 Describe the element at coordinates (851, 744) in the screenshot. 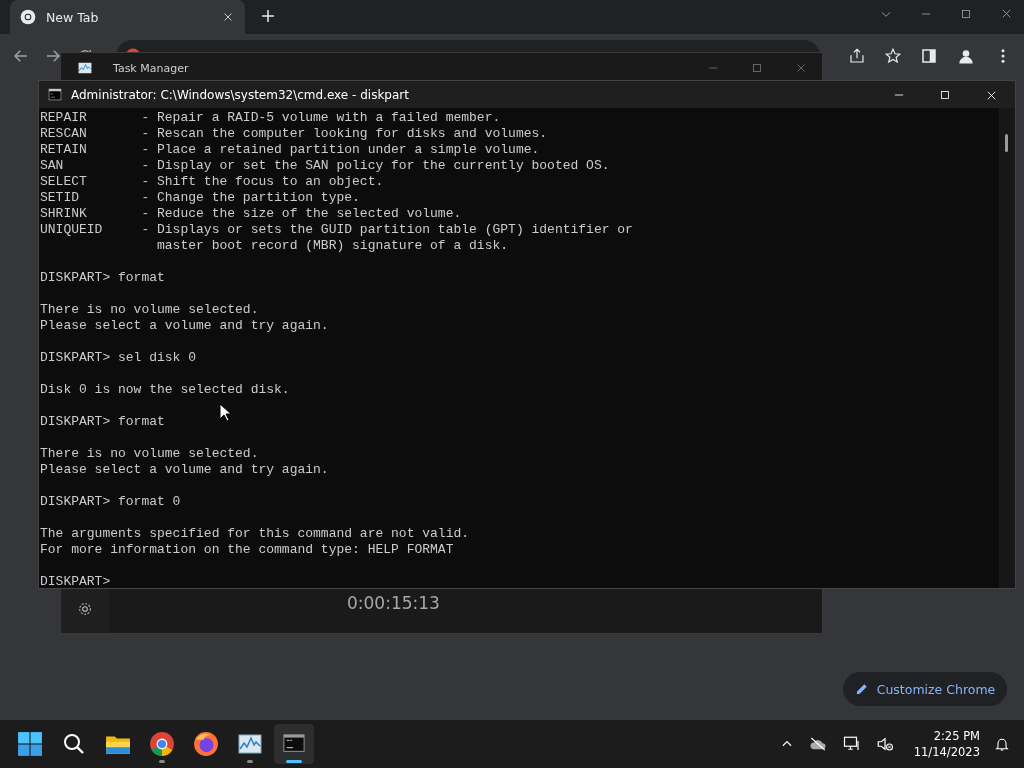

I see `network-icon` at that location.